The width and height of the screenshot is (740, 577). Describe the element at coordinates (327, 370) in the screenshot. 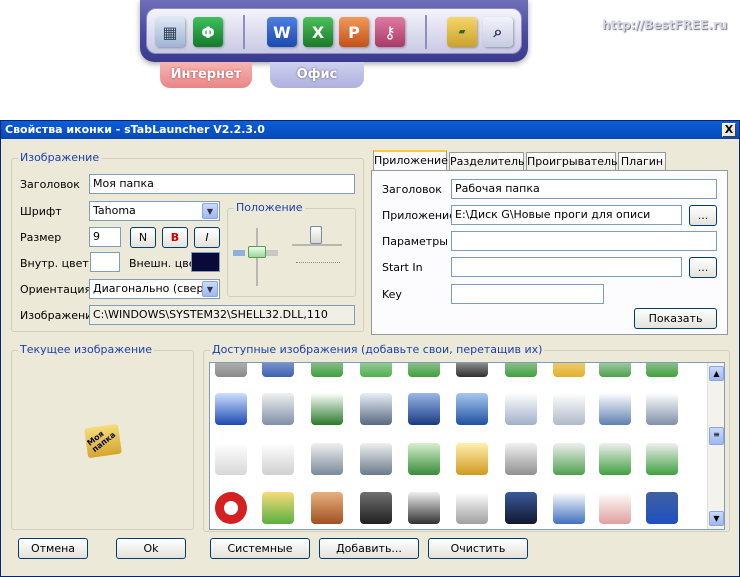

I see `drive-check-icon` at that location.